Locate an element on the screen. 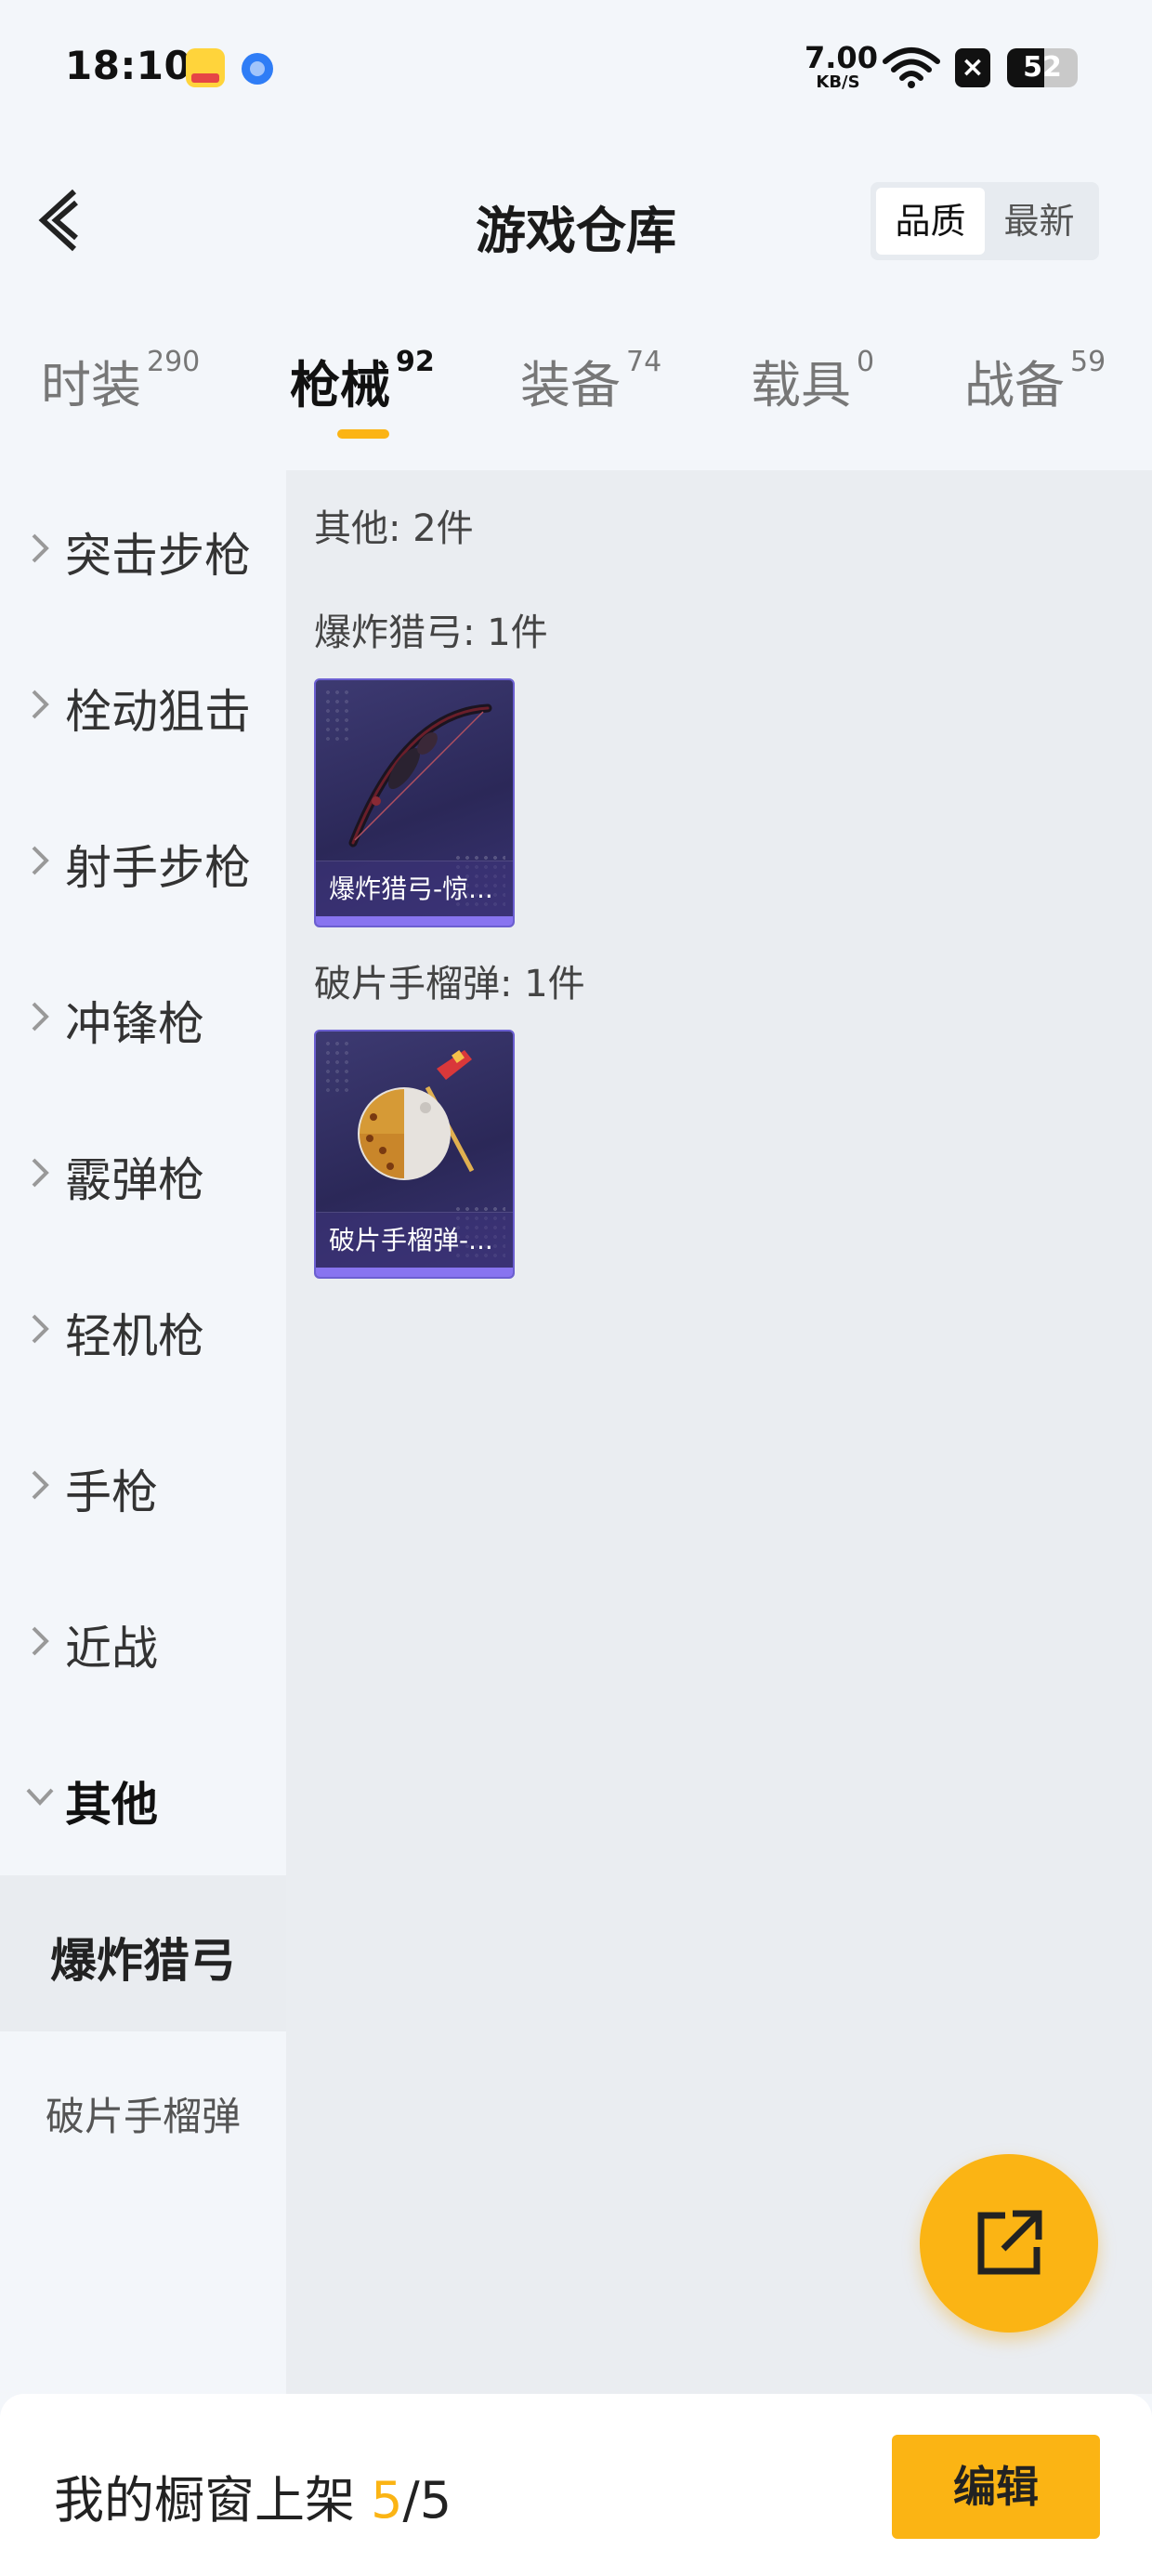 This screenshot has width=1152, height=2576. category-melee: 近战 is located at coordinates (143, 1641).